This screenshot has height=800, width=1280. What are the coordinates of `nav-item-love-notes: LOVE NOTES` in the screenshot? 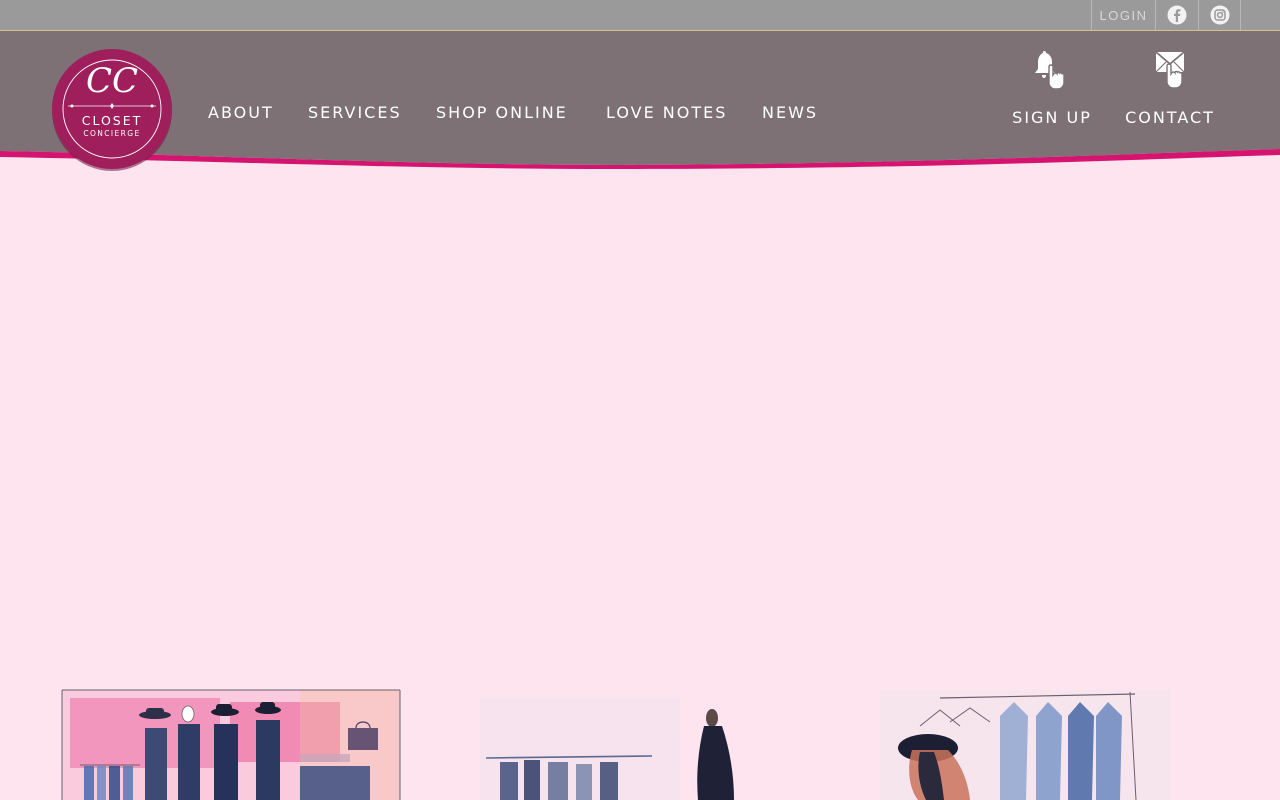 It's located at (666, 112).